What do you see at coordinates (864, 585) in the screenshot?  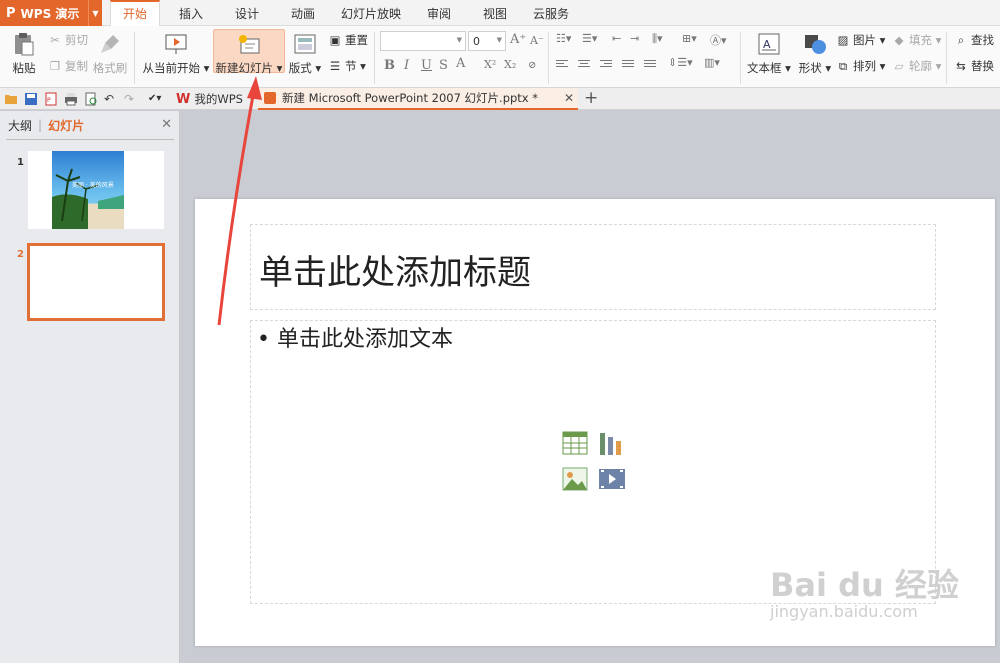 I see `watermark-brand: Bai du 经验` at bounding box center [864, 585].